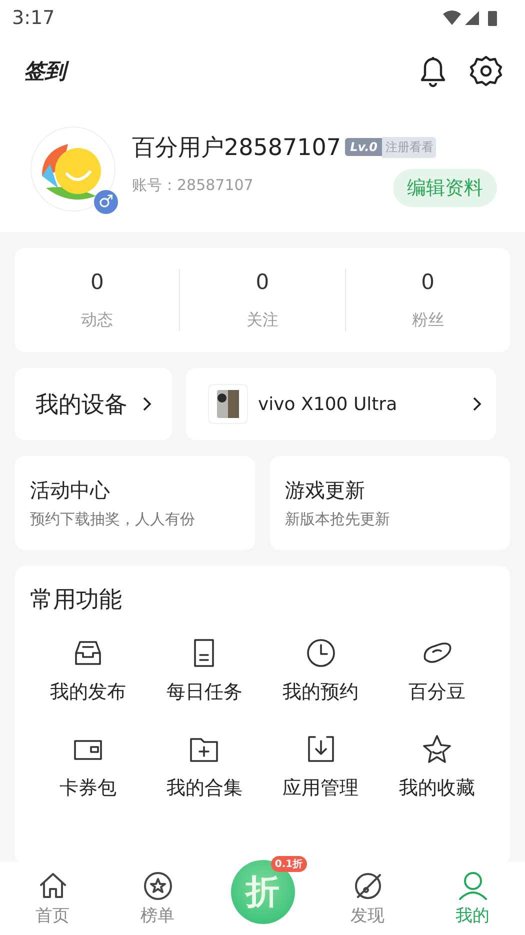 The height and width of the screenshot is (935, 525). Describe the element at coordinates (88, 671) in the screenshot. I see `function-item: 我的发布` at that location.